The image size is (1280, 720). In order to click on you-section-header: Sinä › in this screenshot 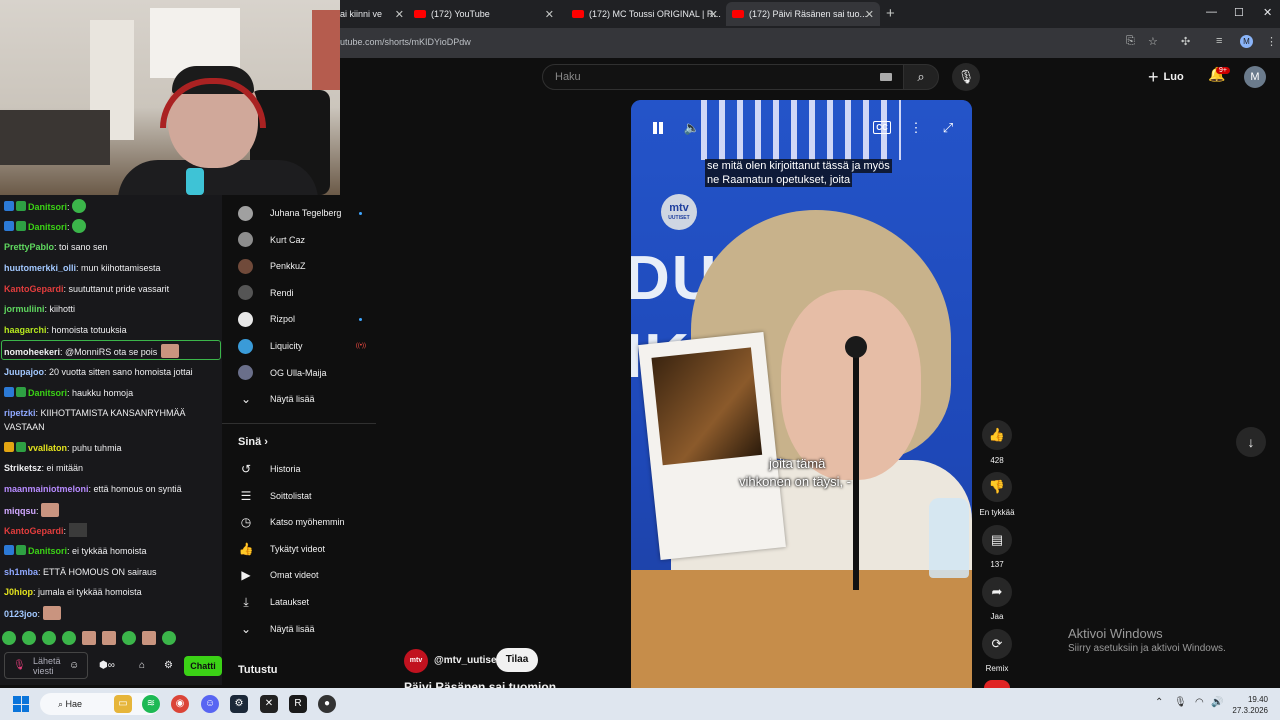, I will do `click(253, 442)`.